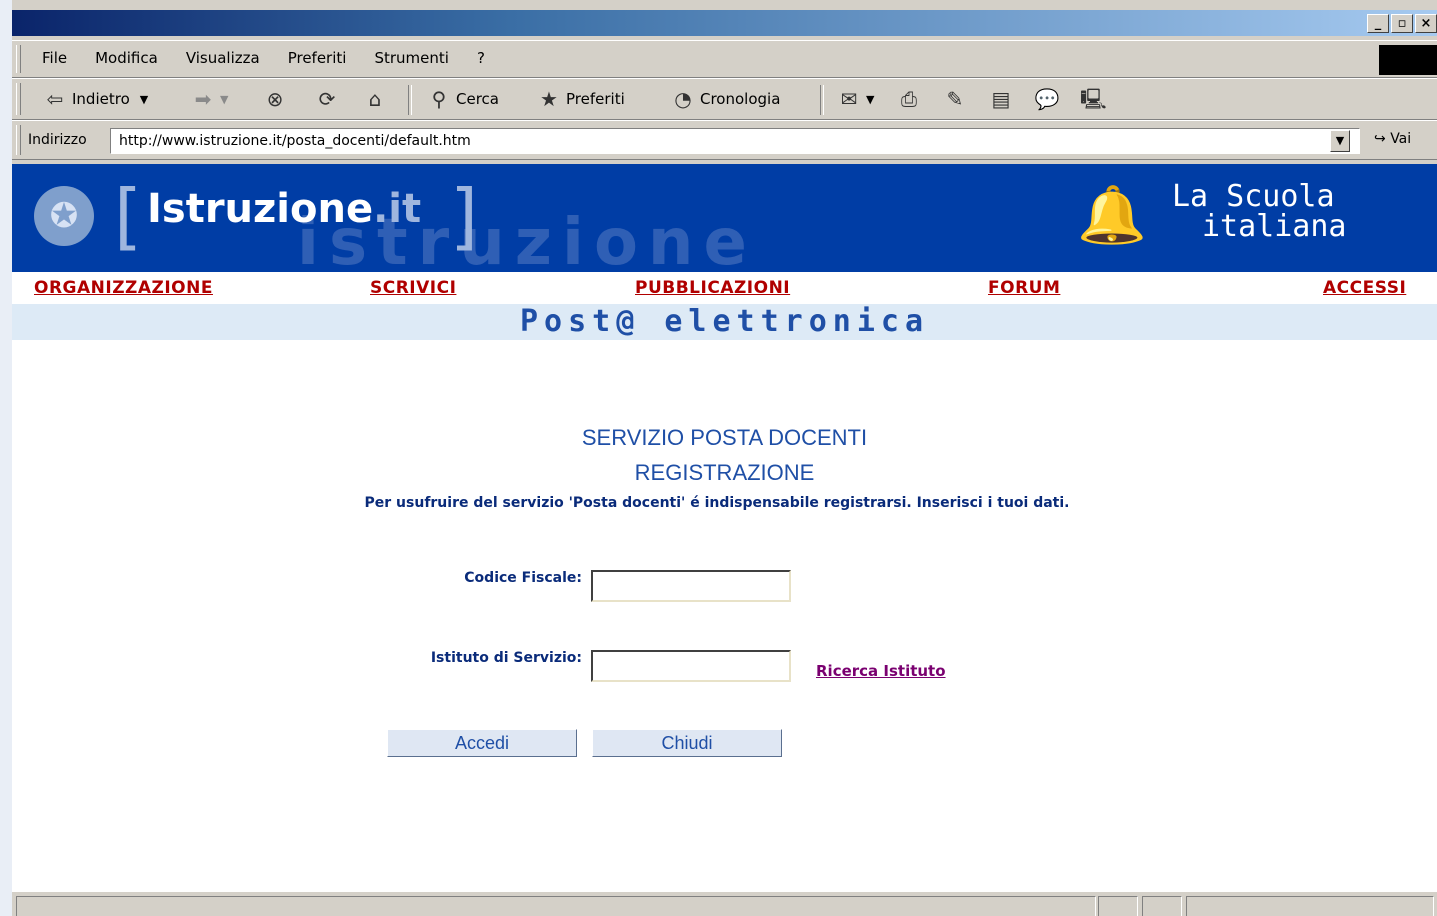 The height and width of the screenshot is (916, 1437). Describe the element at coordinates (595, 99) in the screenshot. I see `favorites-label: Preferiti` at that location.